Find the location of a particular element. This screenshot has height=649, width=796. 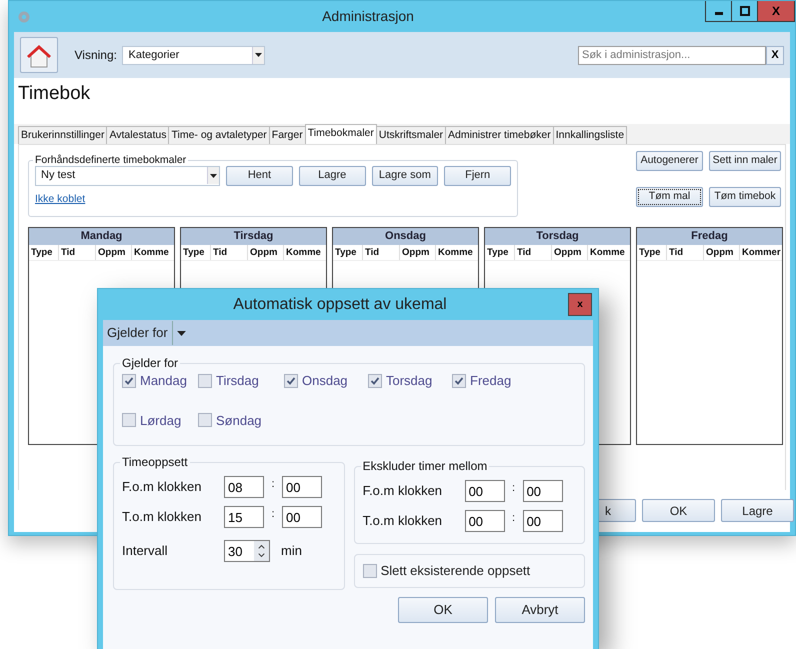

group-title: Timeoppsett is located at coordinates (155, 462).